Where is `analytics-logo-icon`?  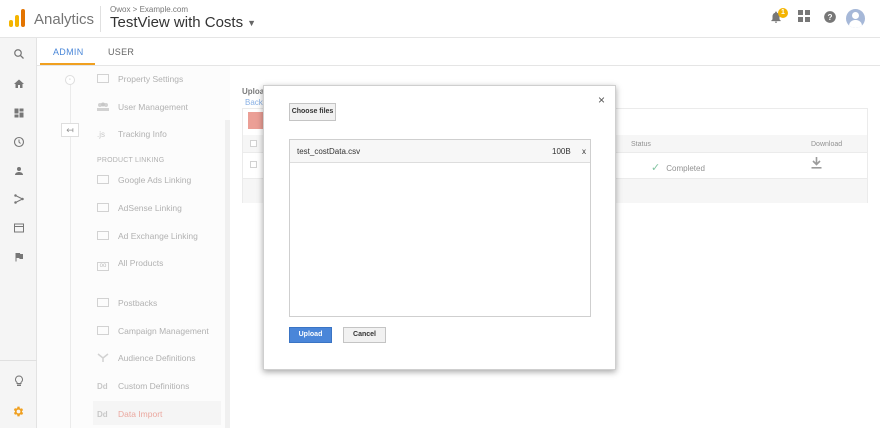 analytics-logo-icon is located at coordinates (17, 18).